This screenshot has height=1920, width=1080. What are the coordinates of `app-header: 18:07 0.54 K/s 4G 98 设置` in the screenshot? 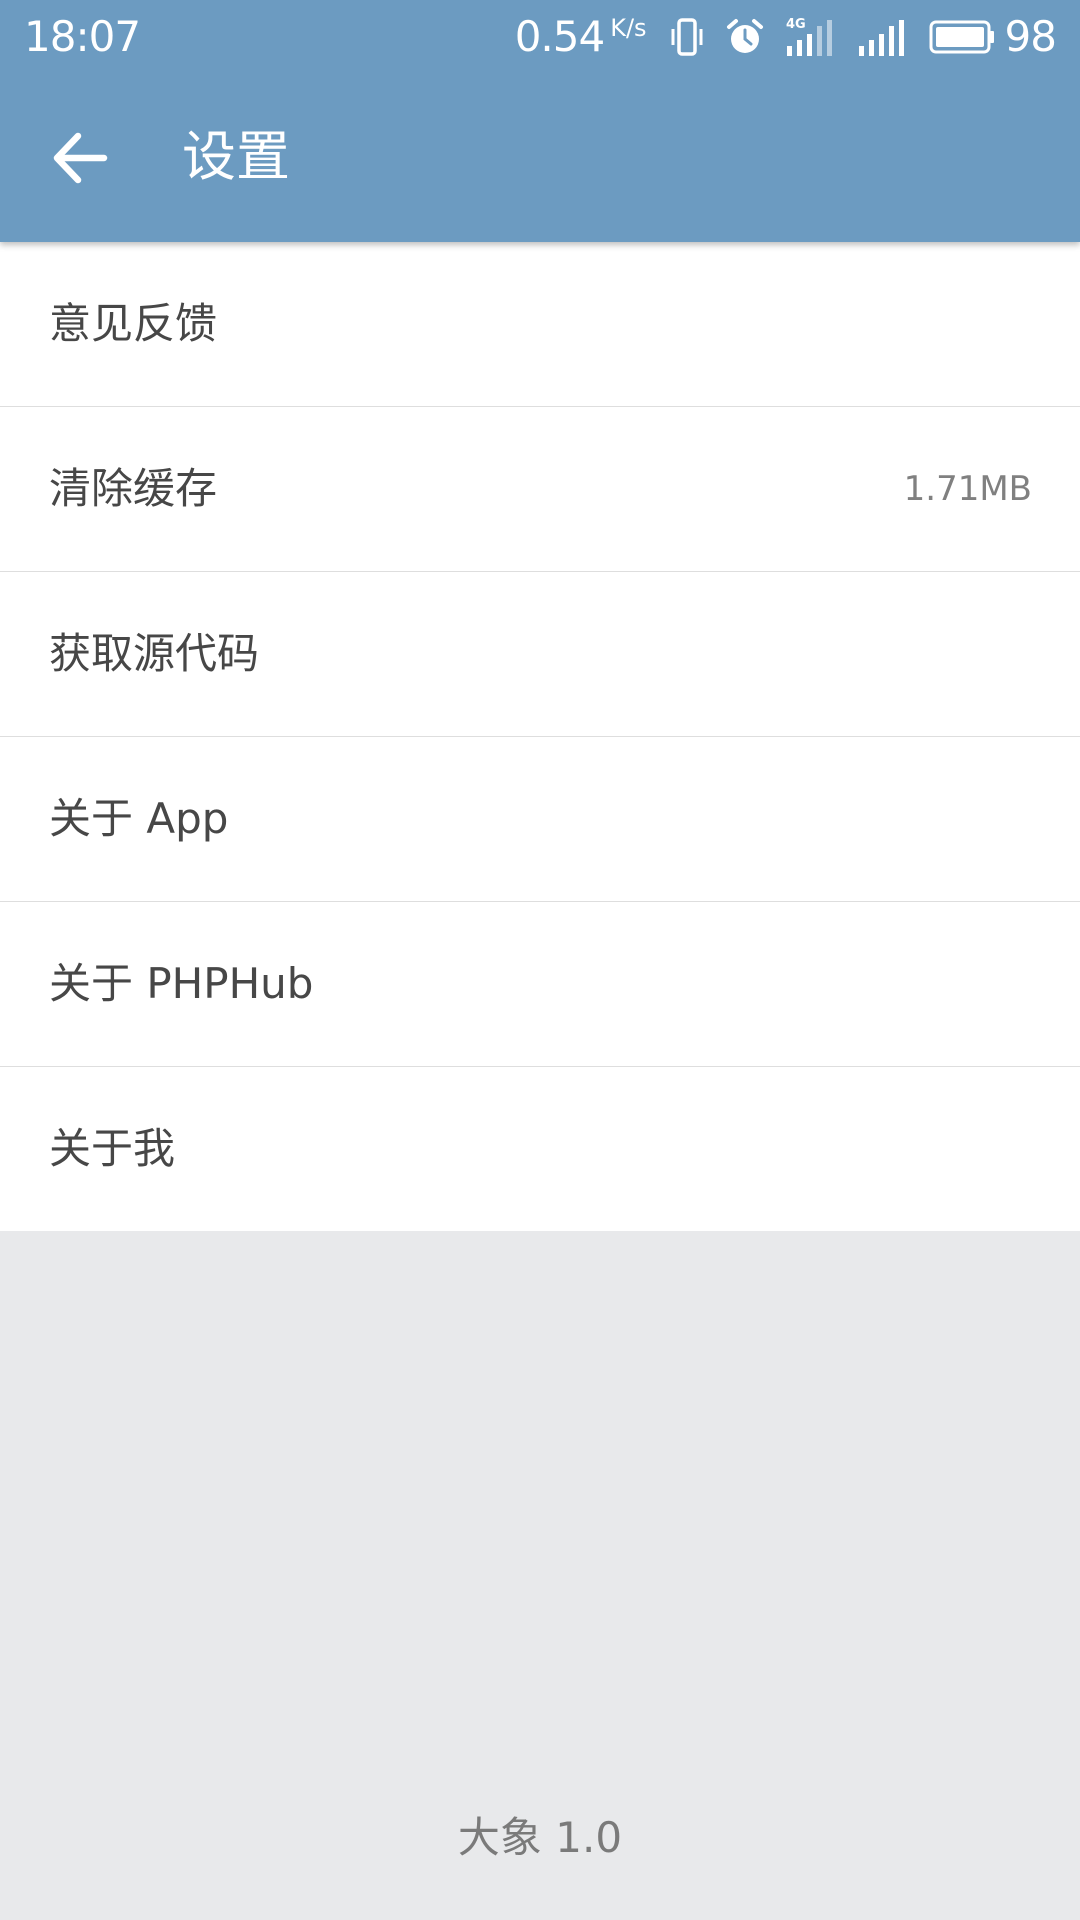 It's located at (540, 121).